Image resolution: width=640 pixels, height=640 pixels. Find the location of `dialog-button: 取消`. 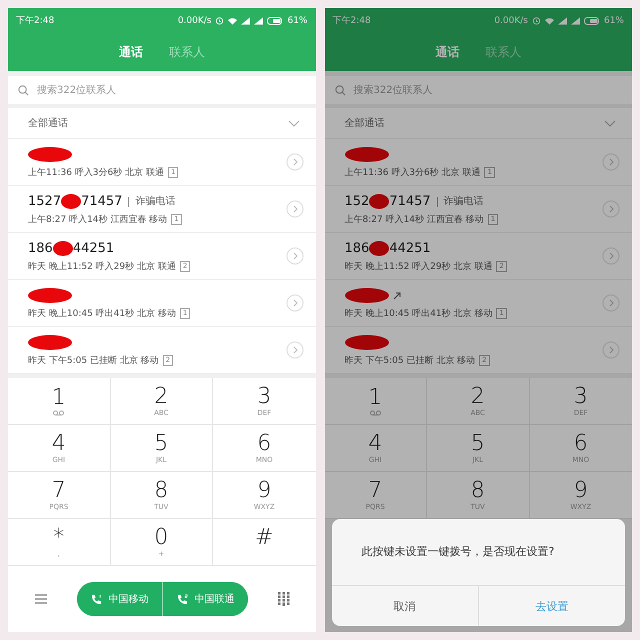

dialog-button: 取消 is located at coordinates (405, 606).